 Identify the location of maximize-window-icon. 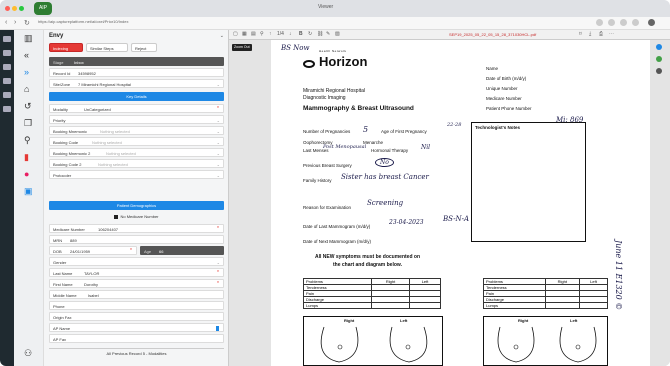
(21, 8).